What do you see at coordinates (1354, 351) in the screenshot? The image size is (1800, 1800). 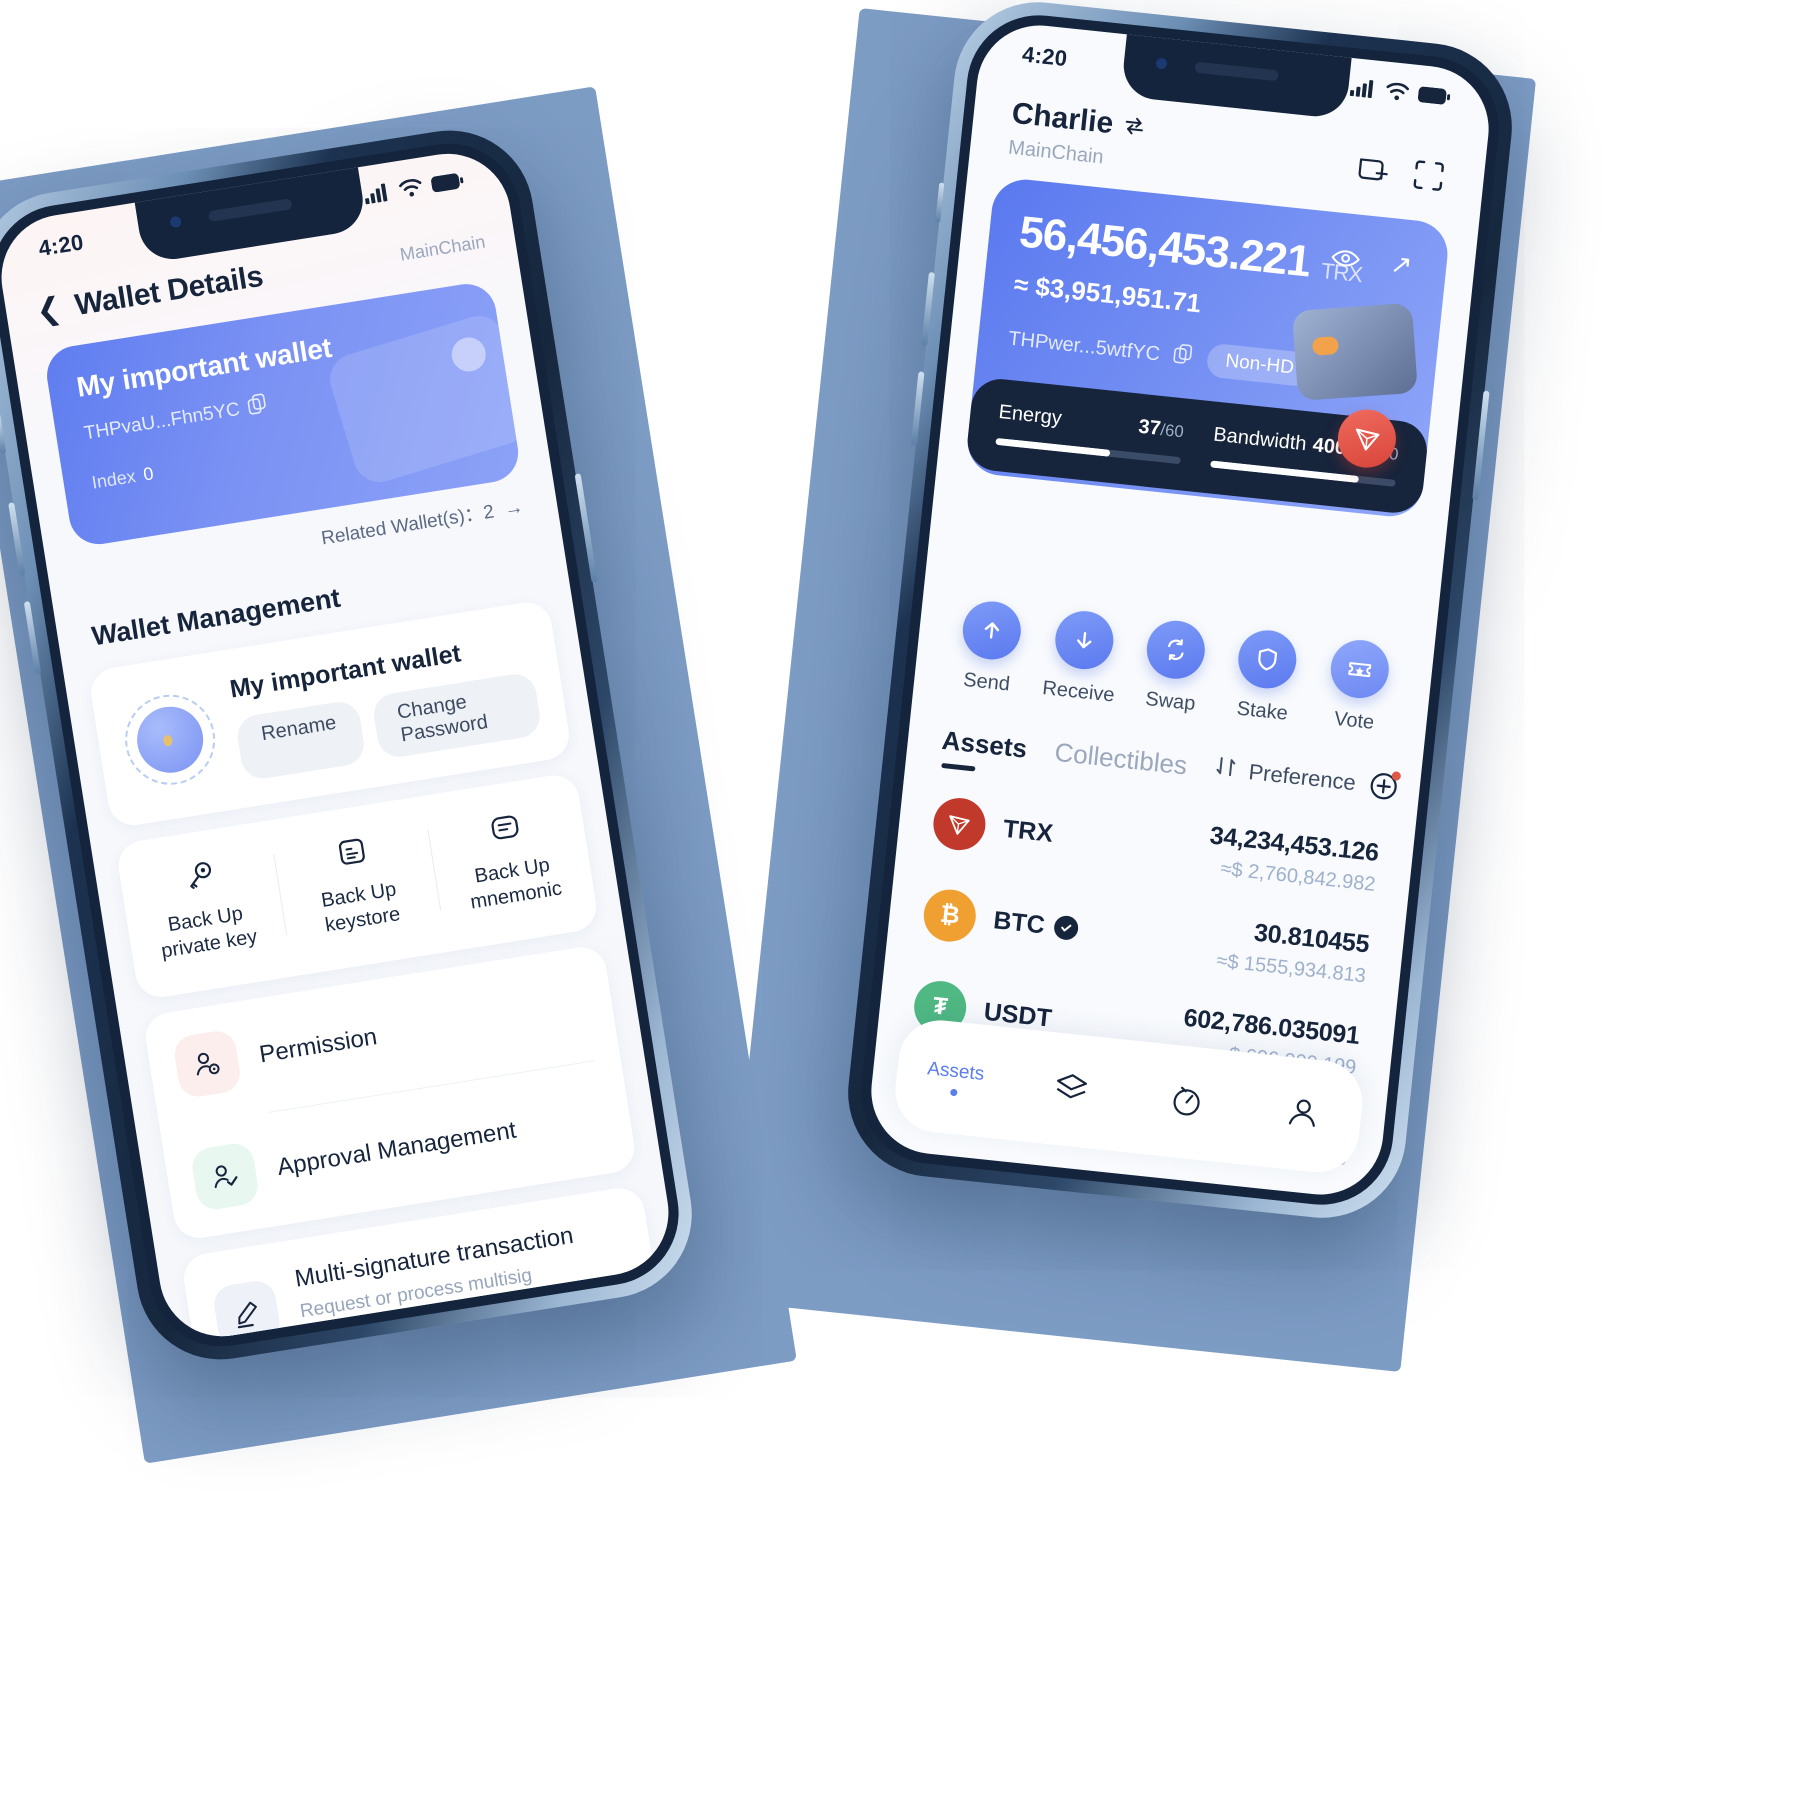 I see `wallet-3d-icon` at bounding box center [1354, 351].